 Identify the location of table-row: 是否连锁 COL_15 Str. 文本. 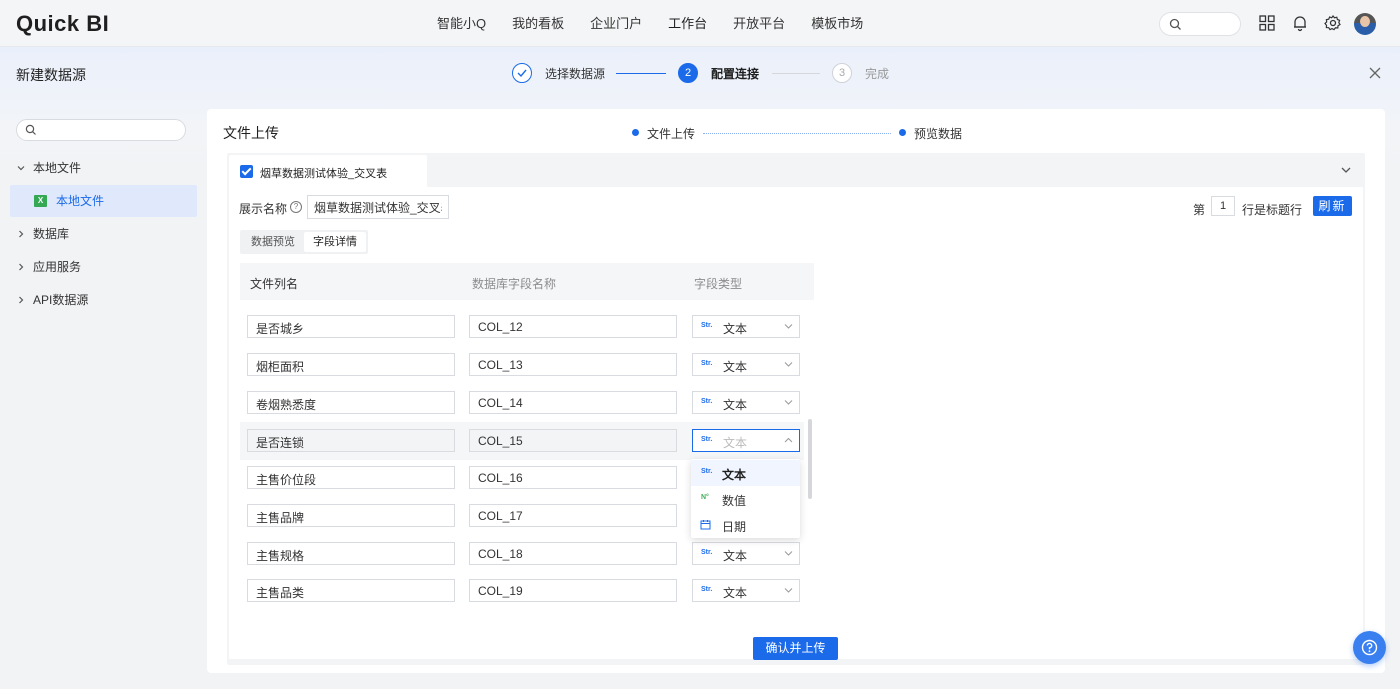
(522, 441).